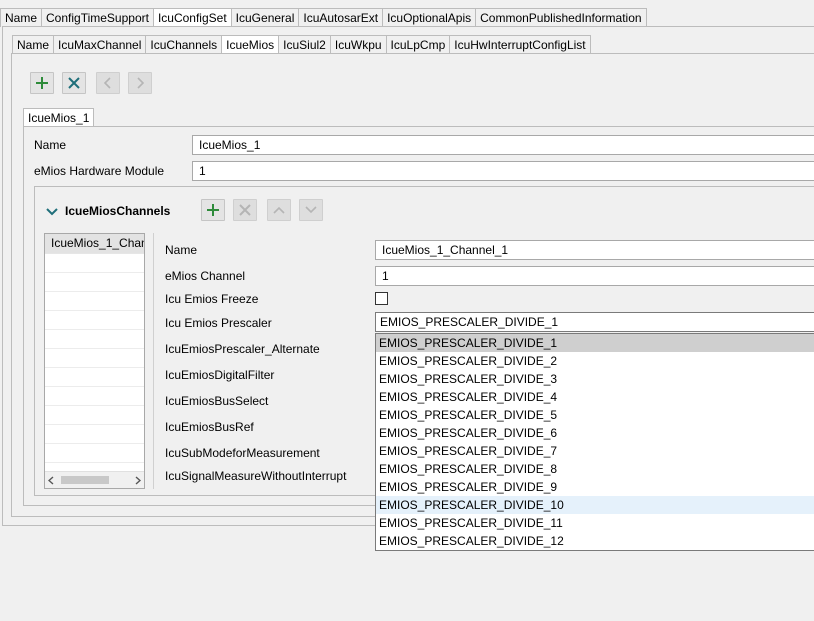  I want to click on horizontal-scrollbar, so click(94, 479).